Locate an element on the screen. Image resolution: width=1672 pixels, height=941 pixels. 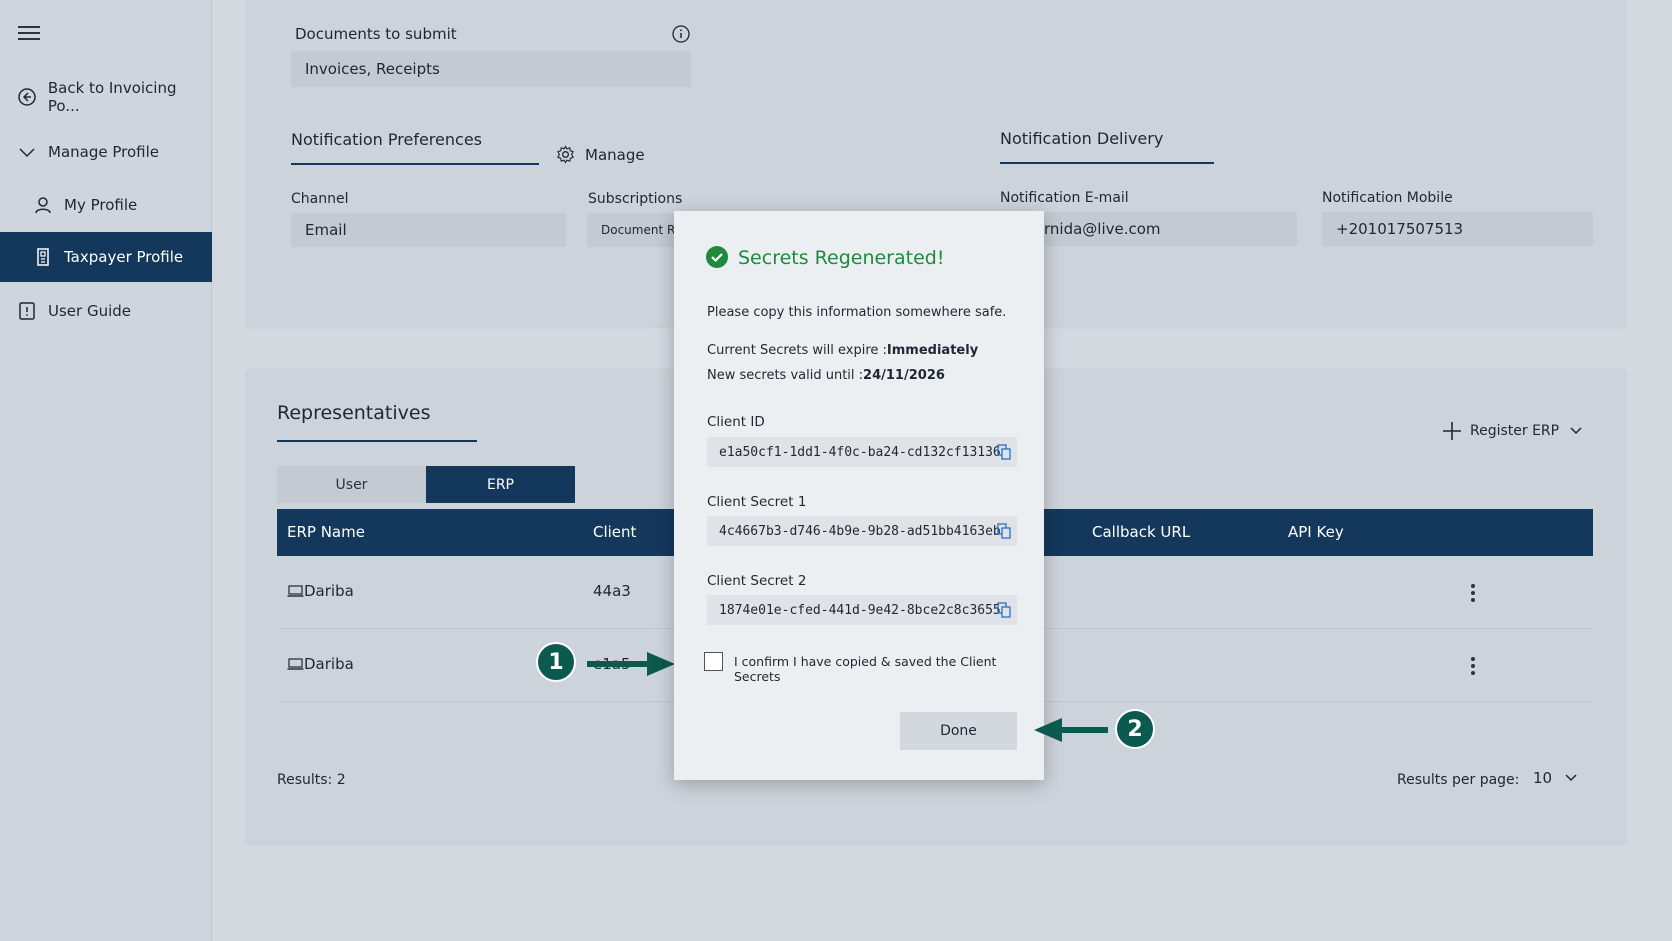
annotation-marker-1: 1 is located at coordinates (556, 662).